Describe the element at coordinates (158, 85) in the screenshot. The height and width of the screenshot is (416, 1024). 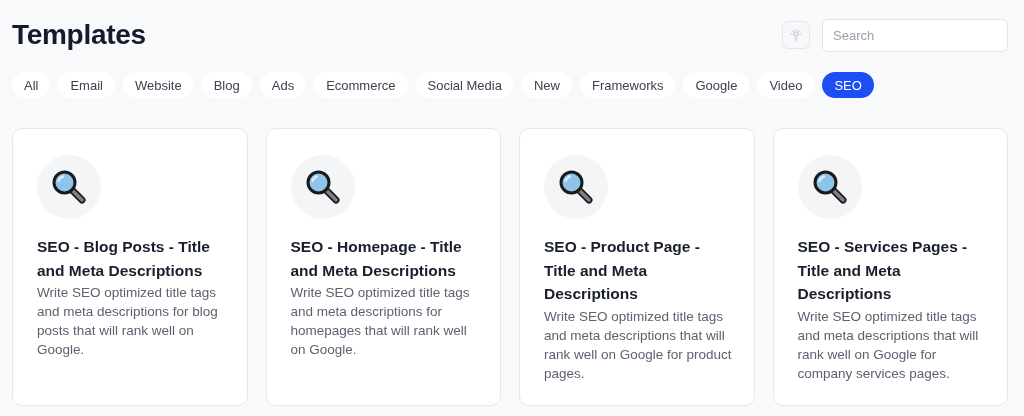
I see `filter-chip: Website` at that location.